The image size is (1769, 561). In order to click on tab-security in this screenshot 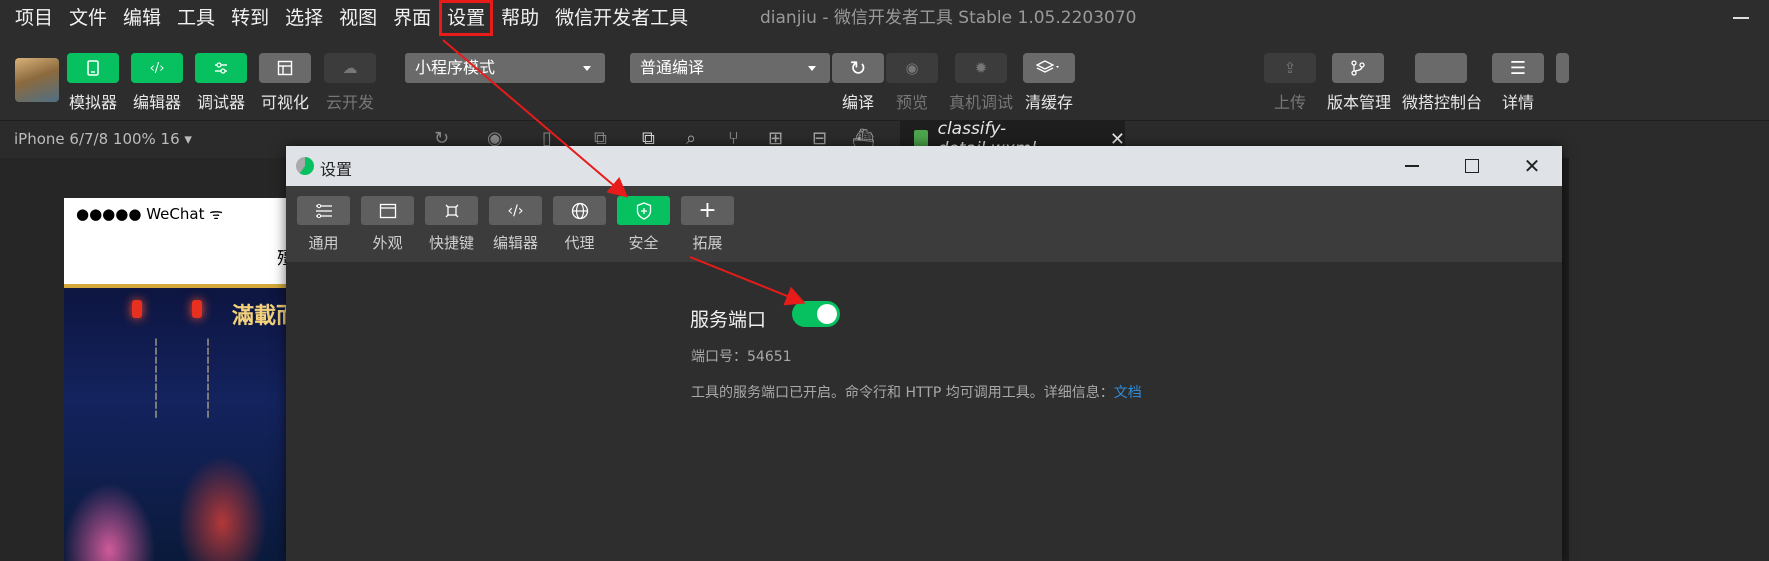, I will do `click(643, 210)`.